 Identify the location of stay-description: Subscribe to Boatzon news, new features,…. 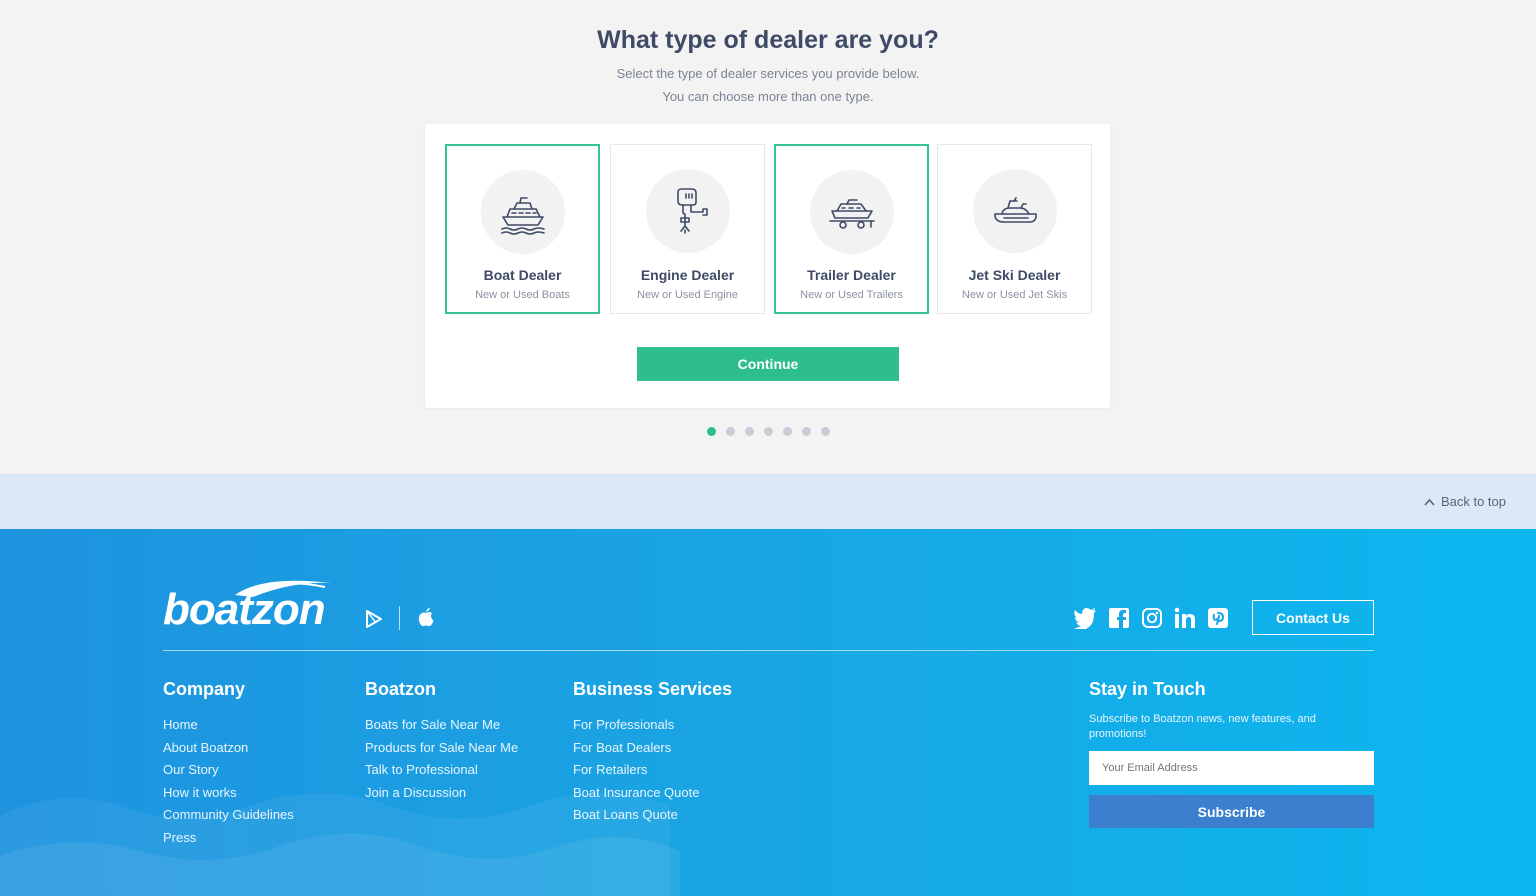
(1202, 726).